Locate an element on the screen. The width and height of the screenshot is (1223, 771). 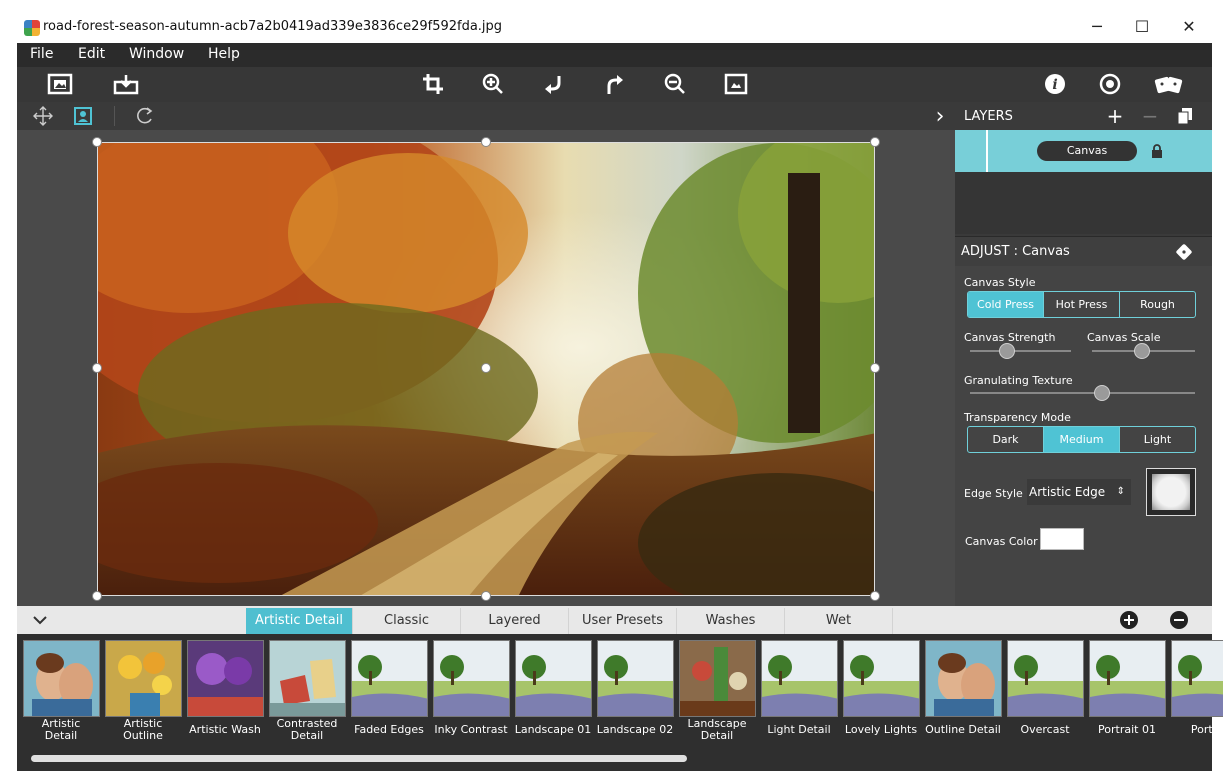
transparency-mode-medium: Medium is located at coordinates (1082, 439).